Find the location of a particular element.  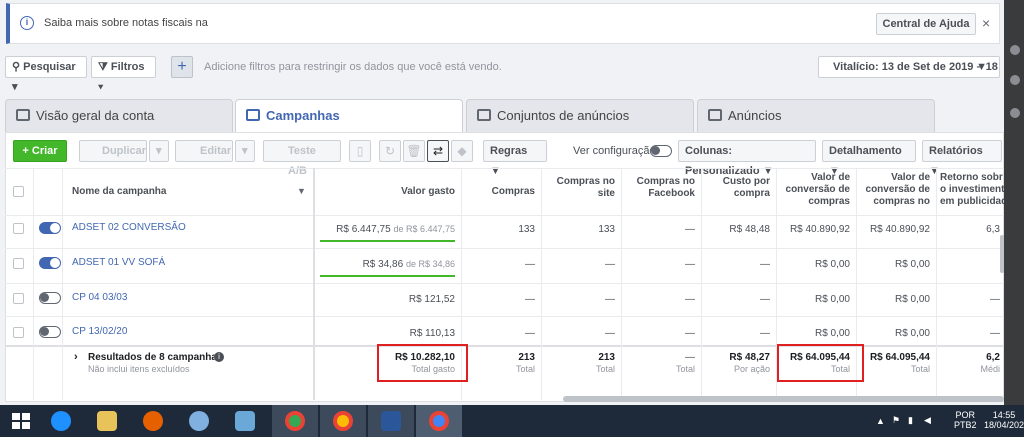

taskbar-word is located at coordinates (391, 421).